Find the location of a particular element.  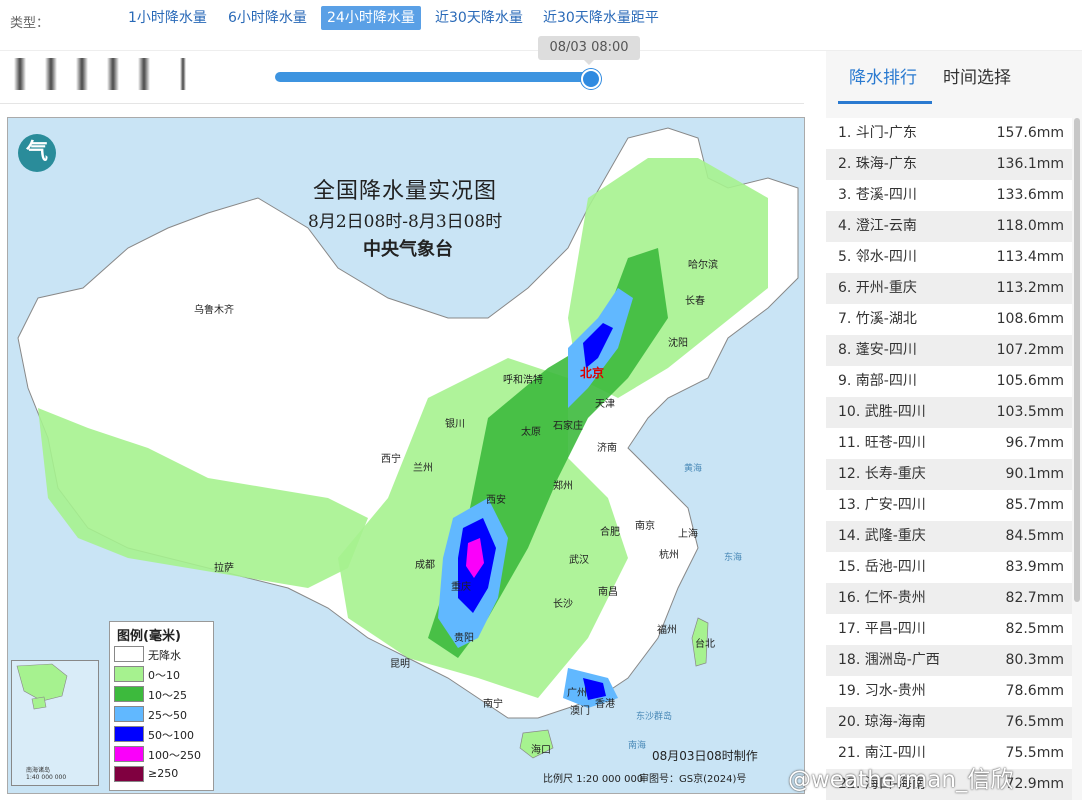

ranking-station: 20. 琼海-海南 is located at coordinates (882, 722).